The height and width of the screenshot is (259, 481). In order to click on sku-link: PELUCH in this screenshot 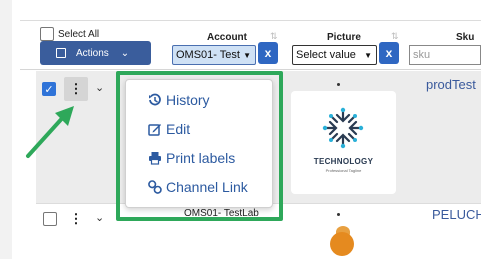, I will do `click(456, 214)`.